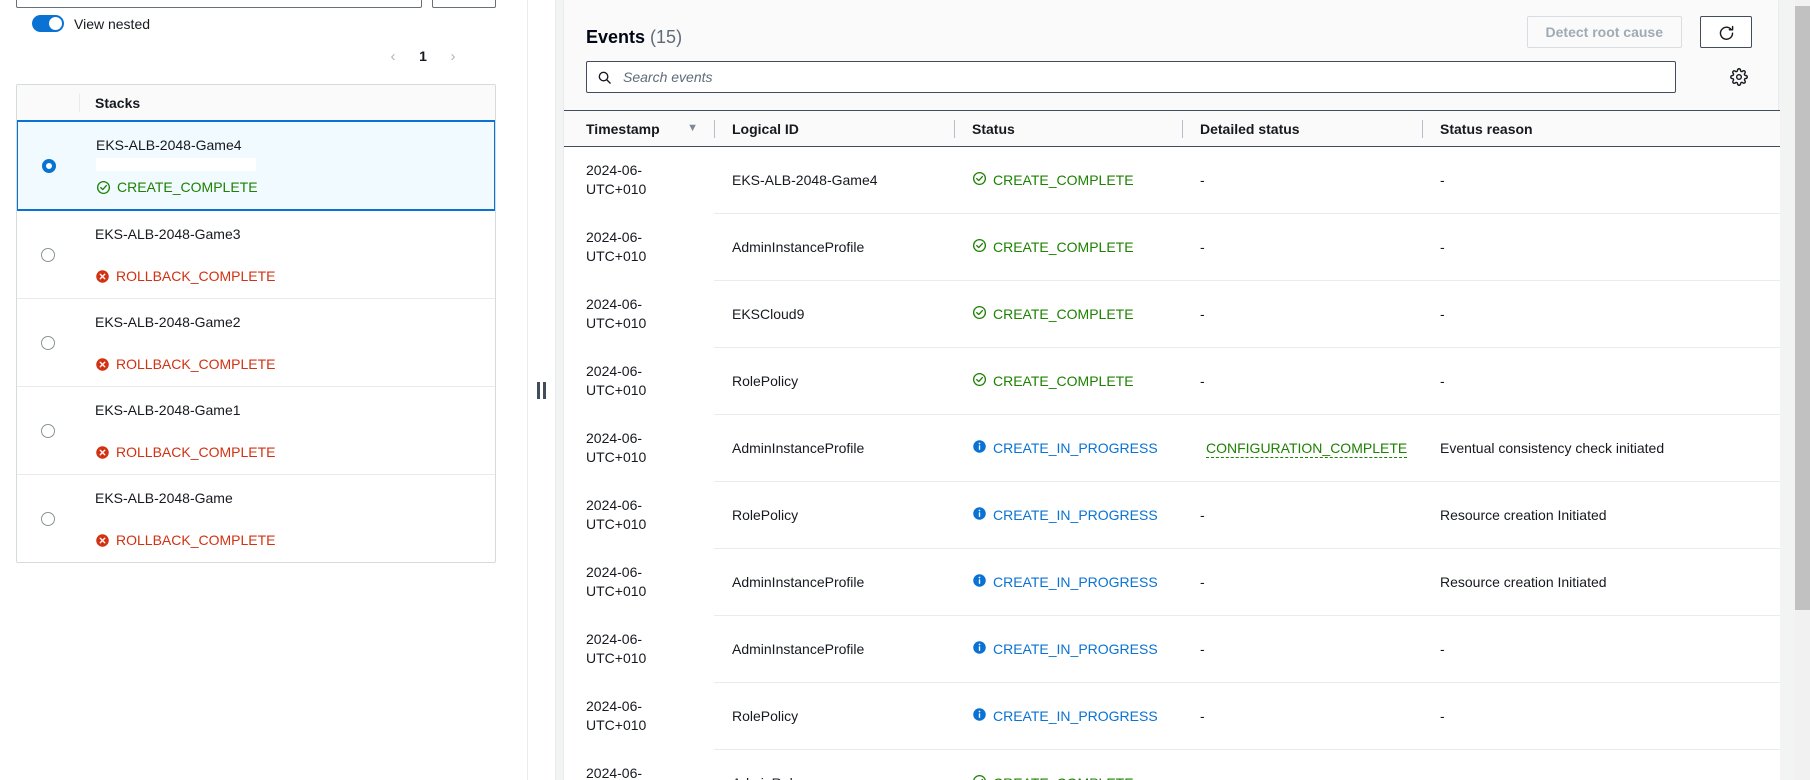  I want to click on column-label: Detailed status, so click(1250, 128).